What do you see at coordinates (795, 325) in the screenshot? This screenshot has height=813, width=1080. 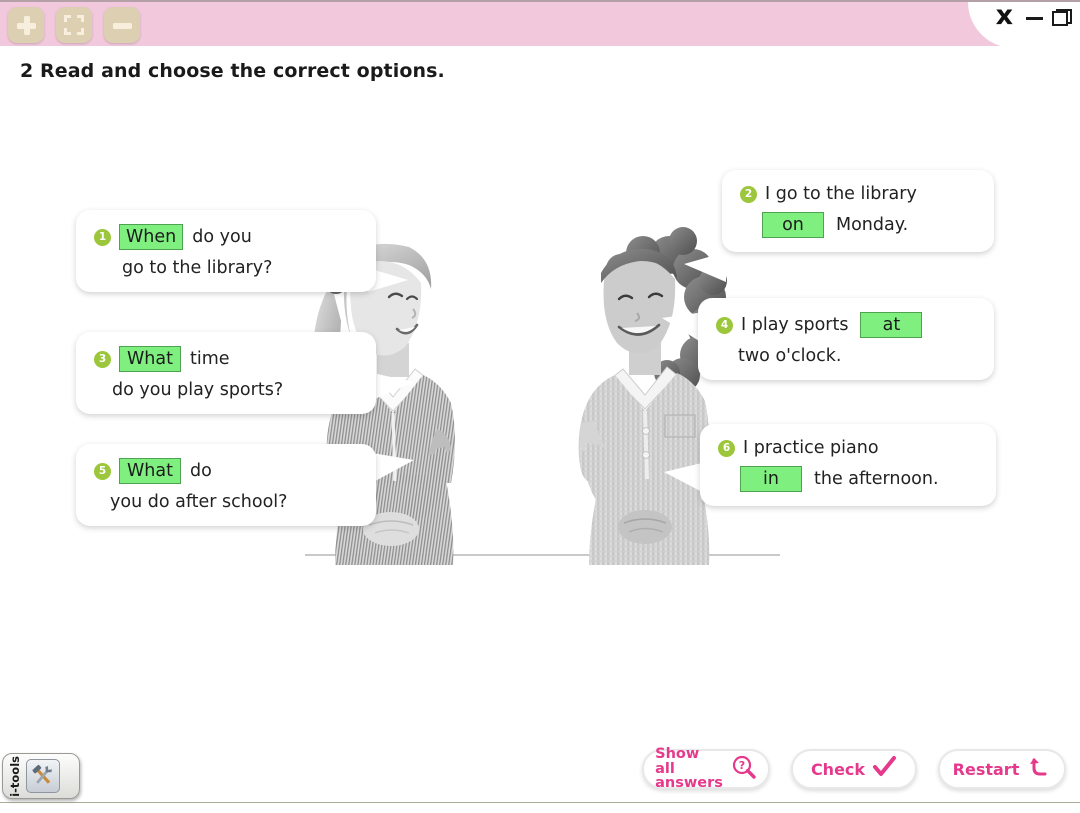 I see `bubble-4-text-line1: I play sports` at bounding box center [795, 325].